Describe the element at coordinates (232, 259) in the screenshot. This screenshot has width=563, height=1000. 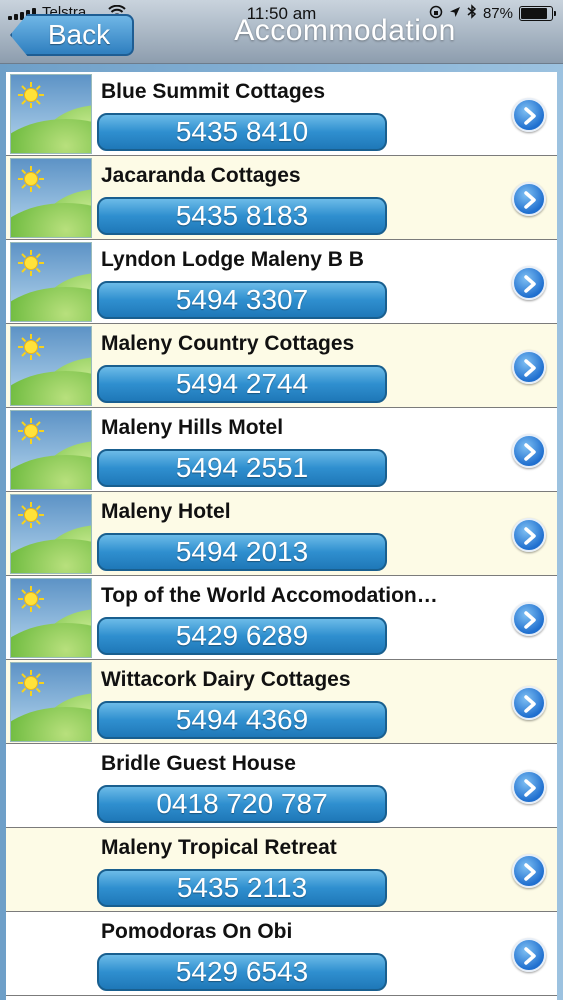
I see `accommodation-name: Lyndon Lodge Maleny B B` at that location.